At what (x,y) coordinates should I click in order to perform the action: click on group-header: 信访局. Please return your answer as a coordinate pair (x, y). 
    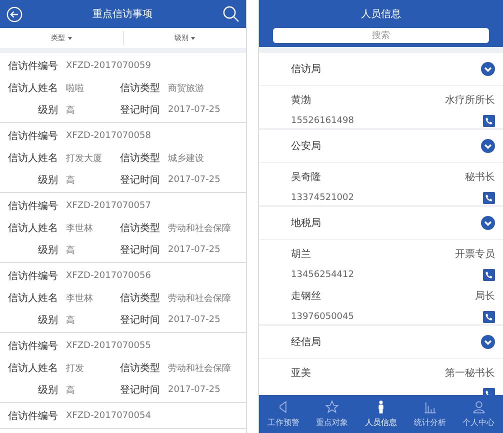
    Looking at the image, I should click on (381, 69).